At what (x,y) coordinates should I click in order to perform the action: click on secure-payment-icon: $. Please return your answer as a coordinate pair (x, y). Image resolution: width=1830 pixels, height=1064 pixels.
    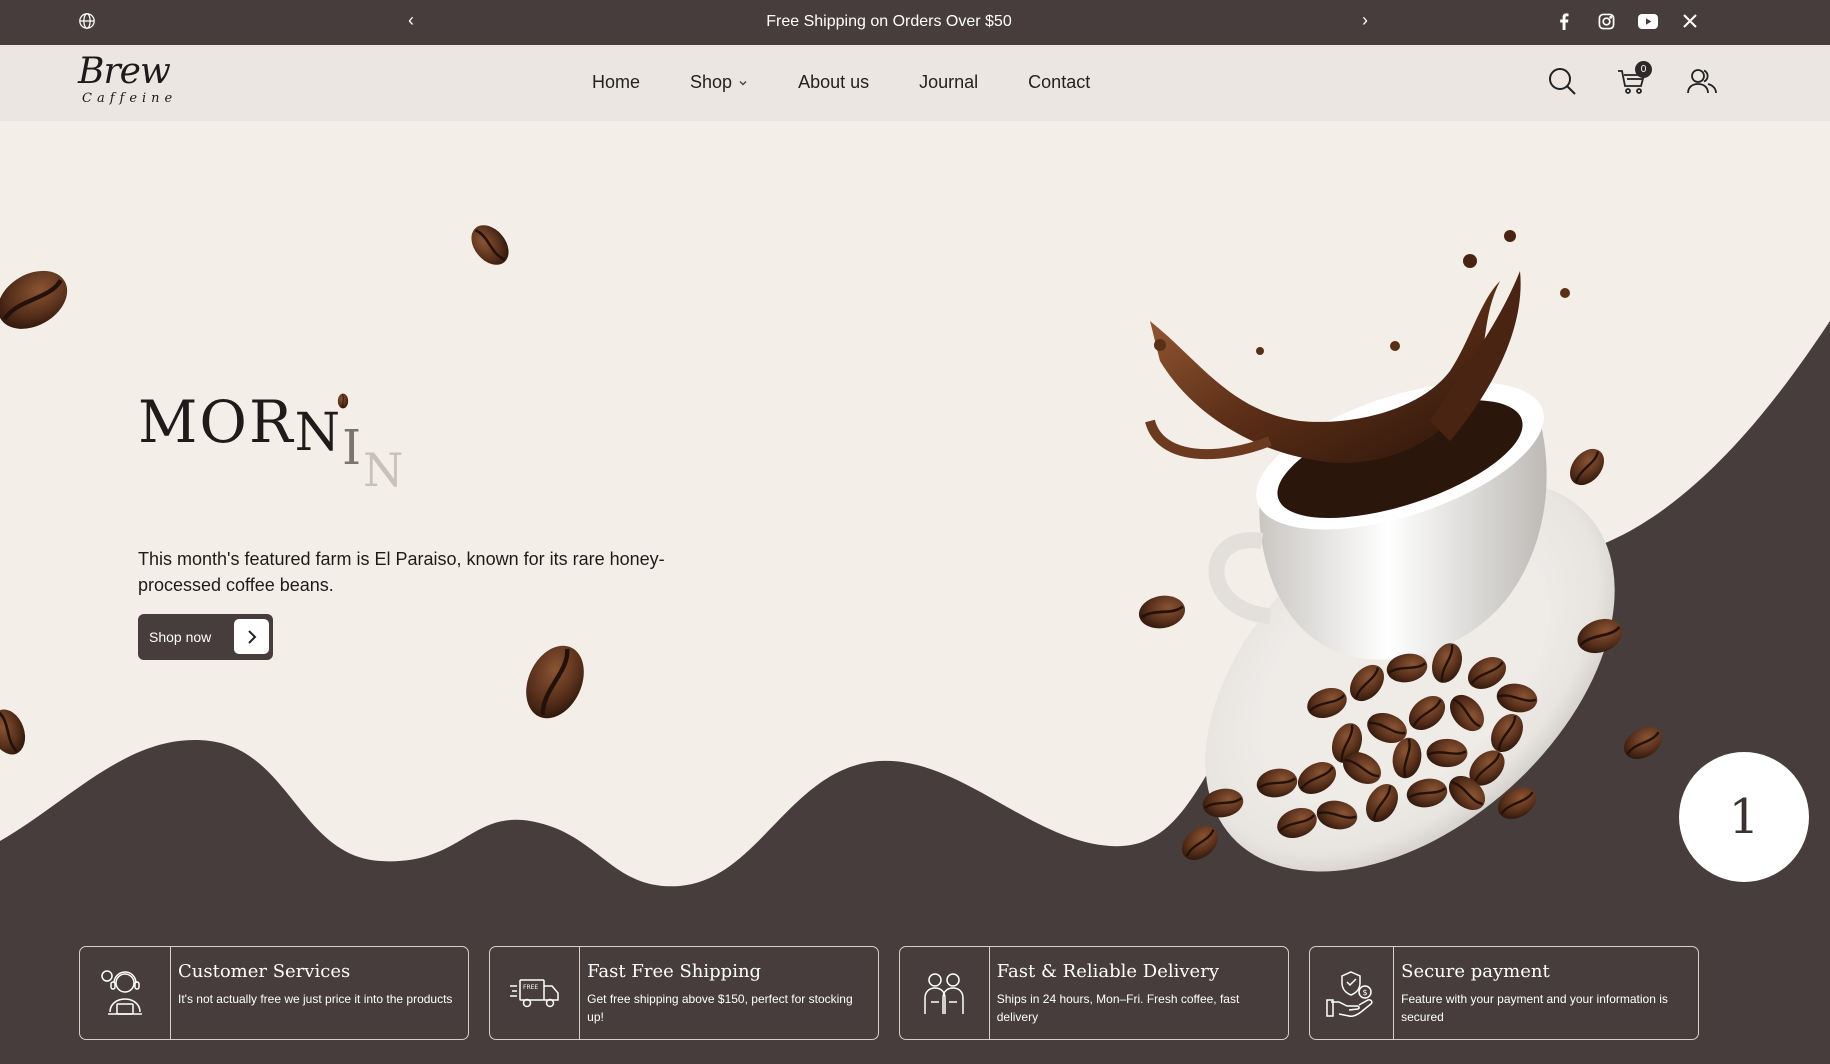
    Looking at the image, I should click on (1349, 994).